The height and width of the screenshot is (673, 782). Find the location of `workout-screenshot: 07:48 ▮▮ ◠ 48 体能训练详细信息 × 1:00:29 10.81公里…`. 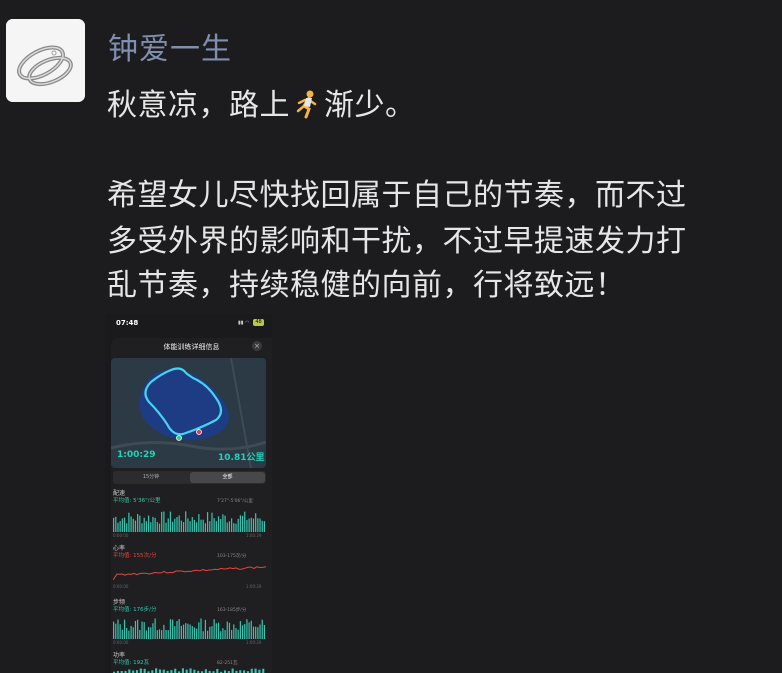

workout-screenshot: 07:48 ▮▮ ◠ 48 体能训练详细信息 × 1:00:29 10.81公里… is located at coordinates (188, 493).